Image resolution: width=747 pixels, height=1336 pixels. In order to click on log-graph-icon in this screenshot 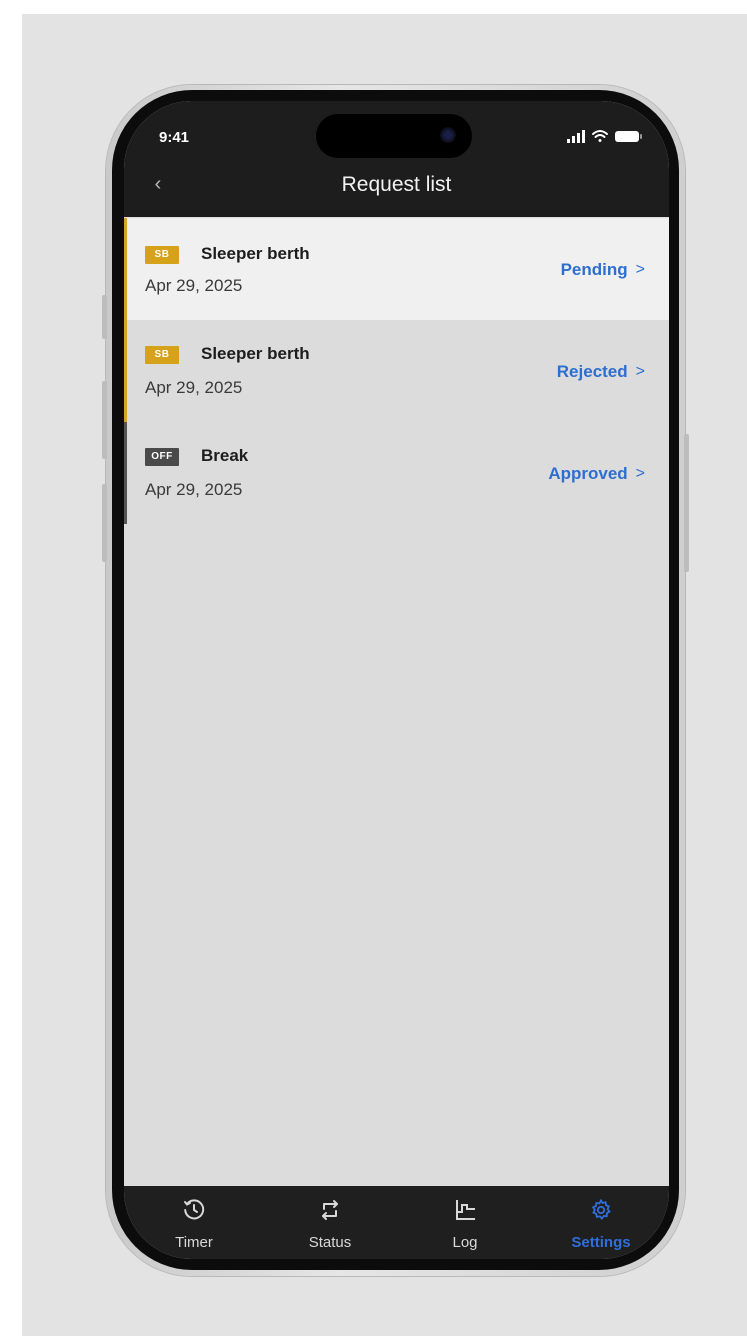, I will do `click(465, 1210)`.